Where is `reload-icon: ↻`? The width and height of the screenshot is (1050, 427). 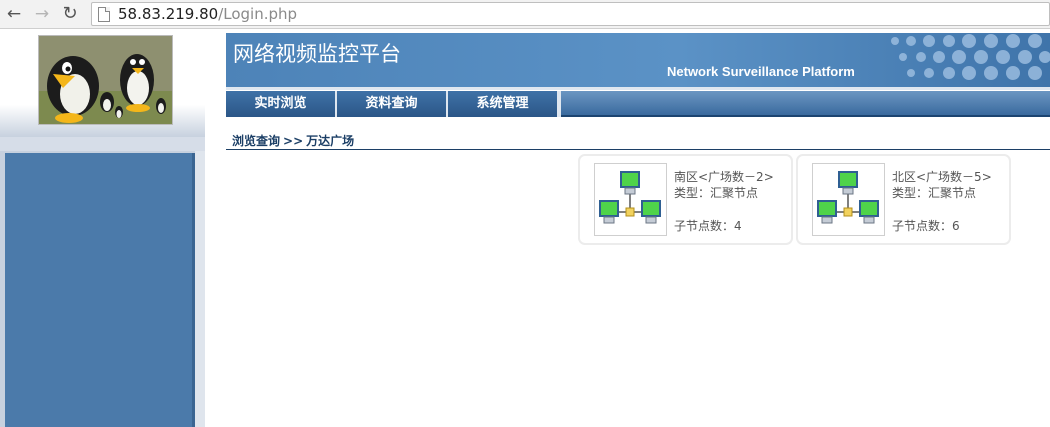
reload-icon: ↻ is located at coordinates (70, 14).